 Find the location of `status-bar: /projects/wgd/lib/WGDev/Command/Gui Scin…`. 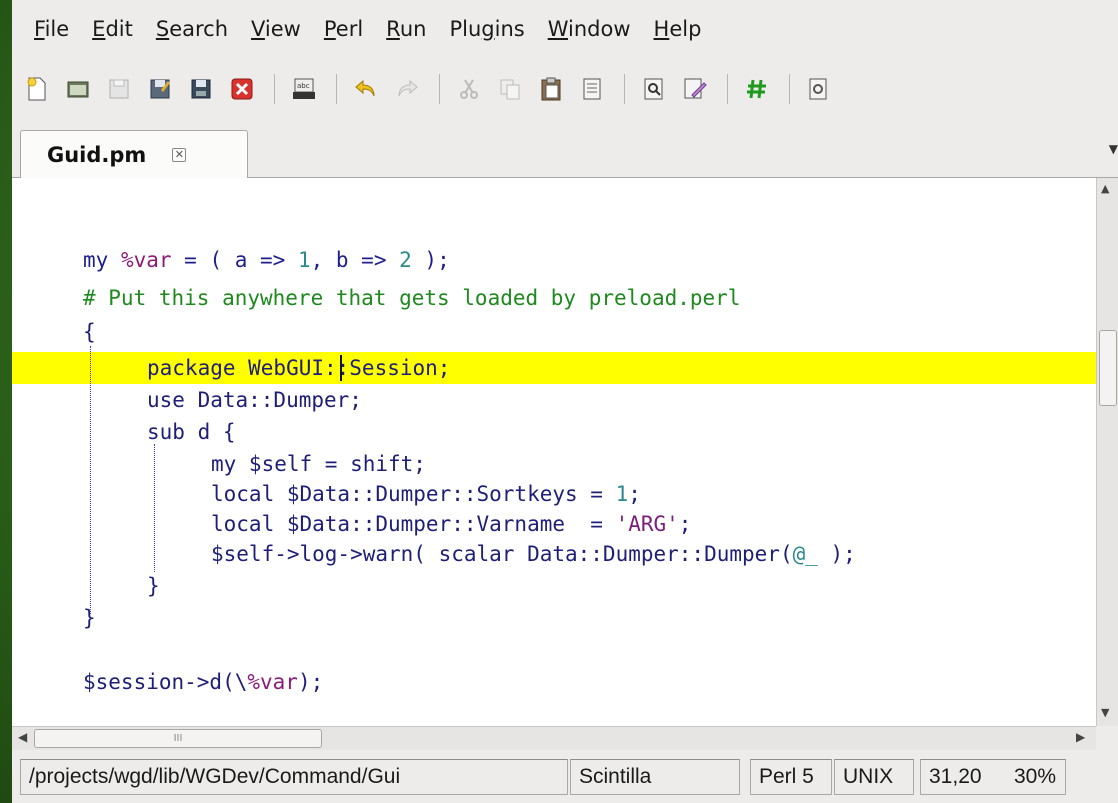

status-bar: /projects/wgd/lib/WGDev/Command/Gui Scin… is located at coordinates (565, 777).